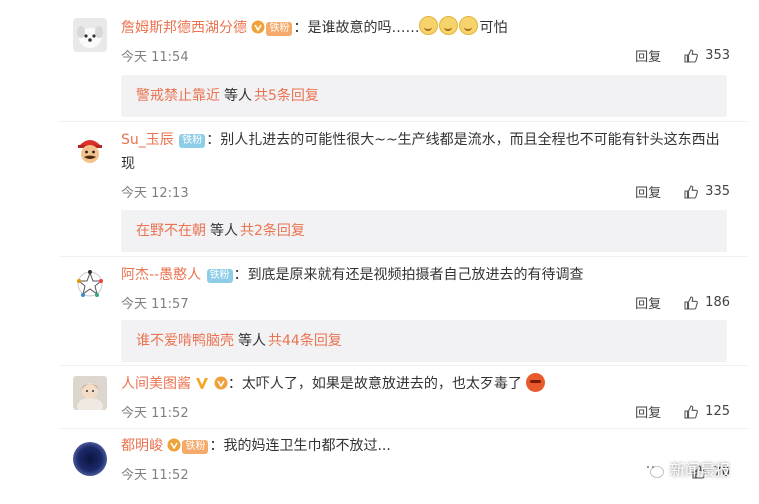 The image size is (759, 504). I want to click on comment-body: 到底是原来就有还是视频拍摄者自己放进去的有待调查, so click(415, 275).